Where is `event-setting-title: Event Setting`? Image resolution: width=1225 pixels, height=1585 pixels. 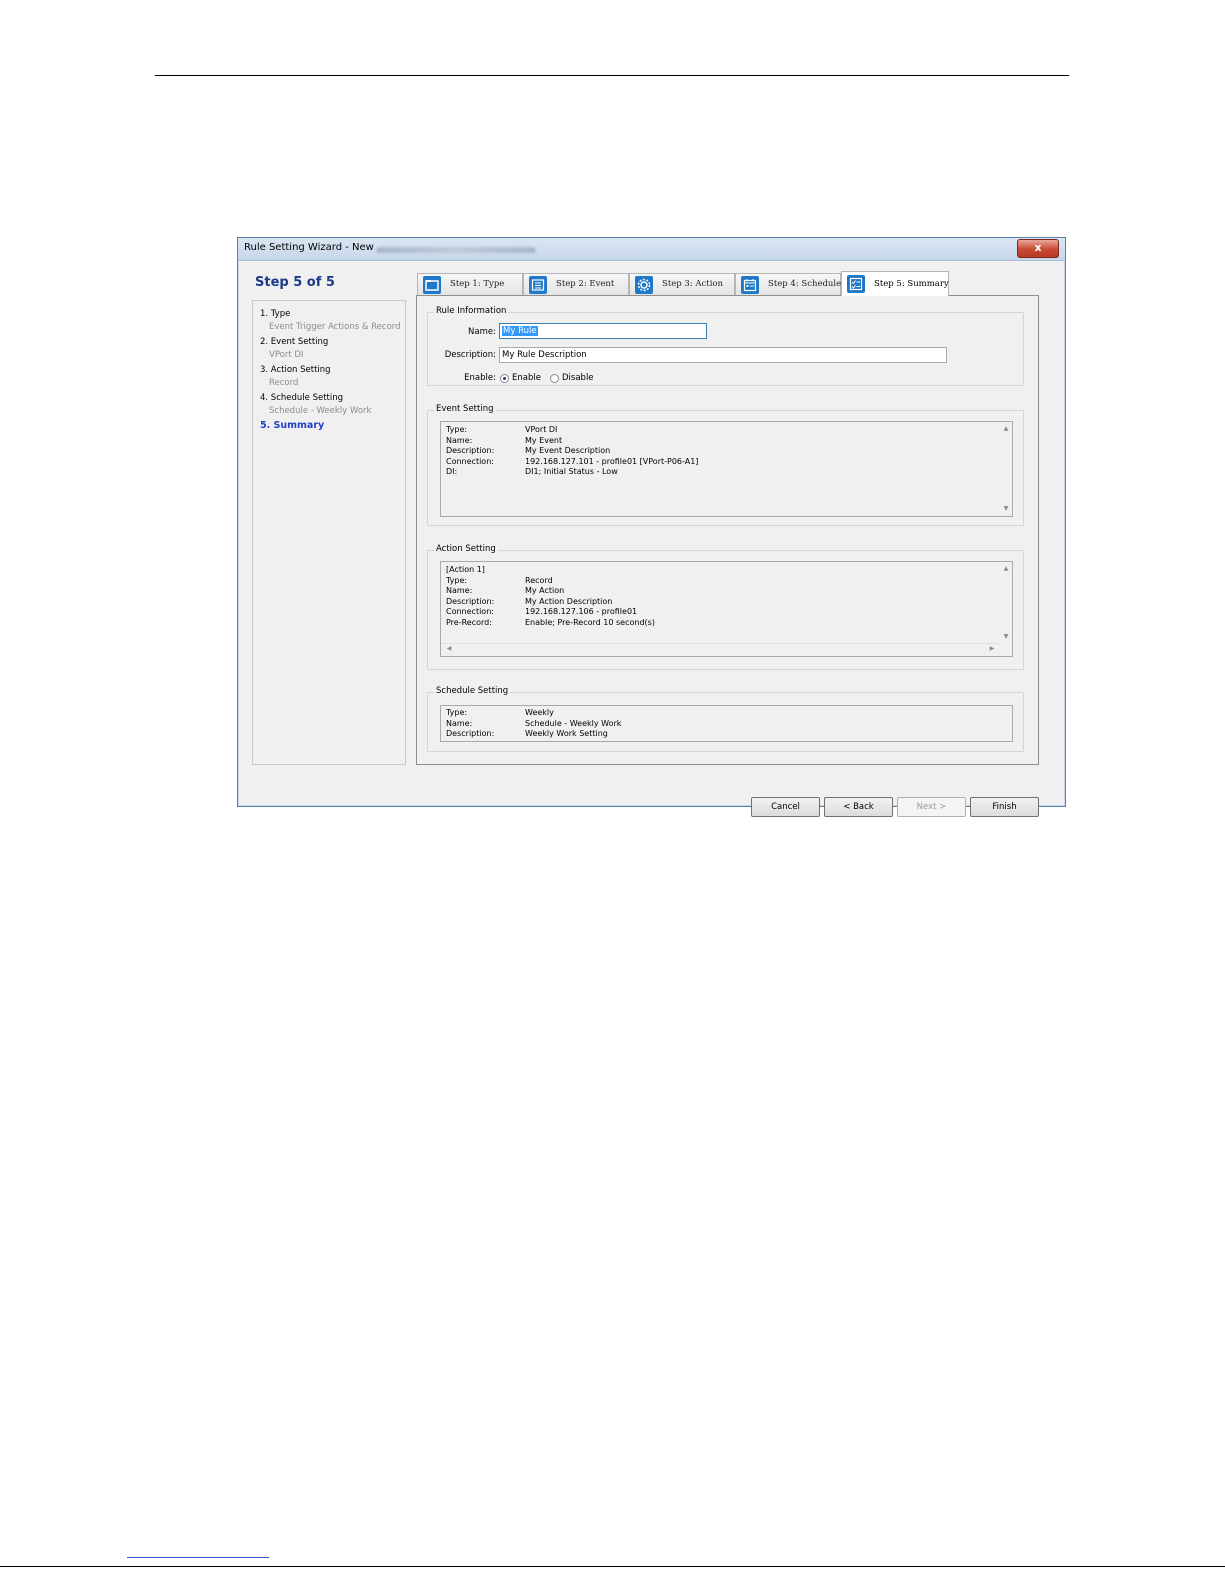
event-setting-title: Event Setting is located at coordinates (465, 409).